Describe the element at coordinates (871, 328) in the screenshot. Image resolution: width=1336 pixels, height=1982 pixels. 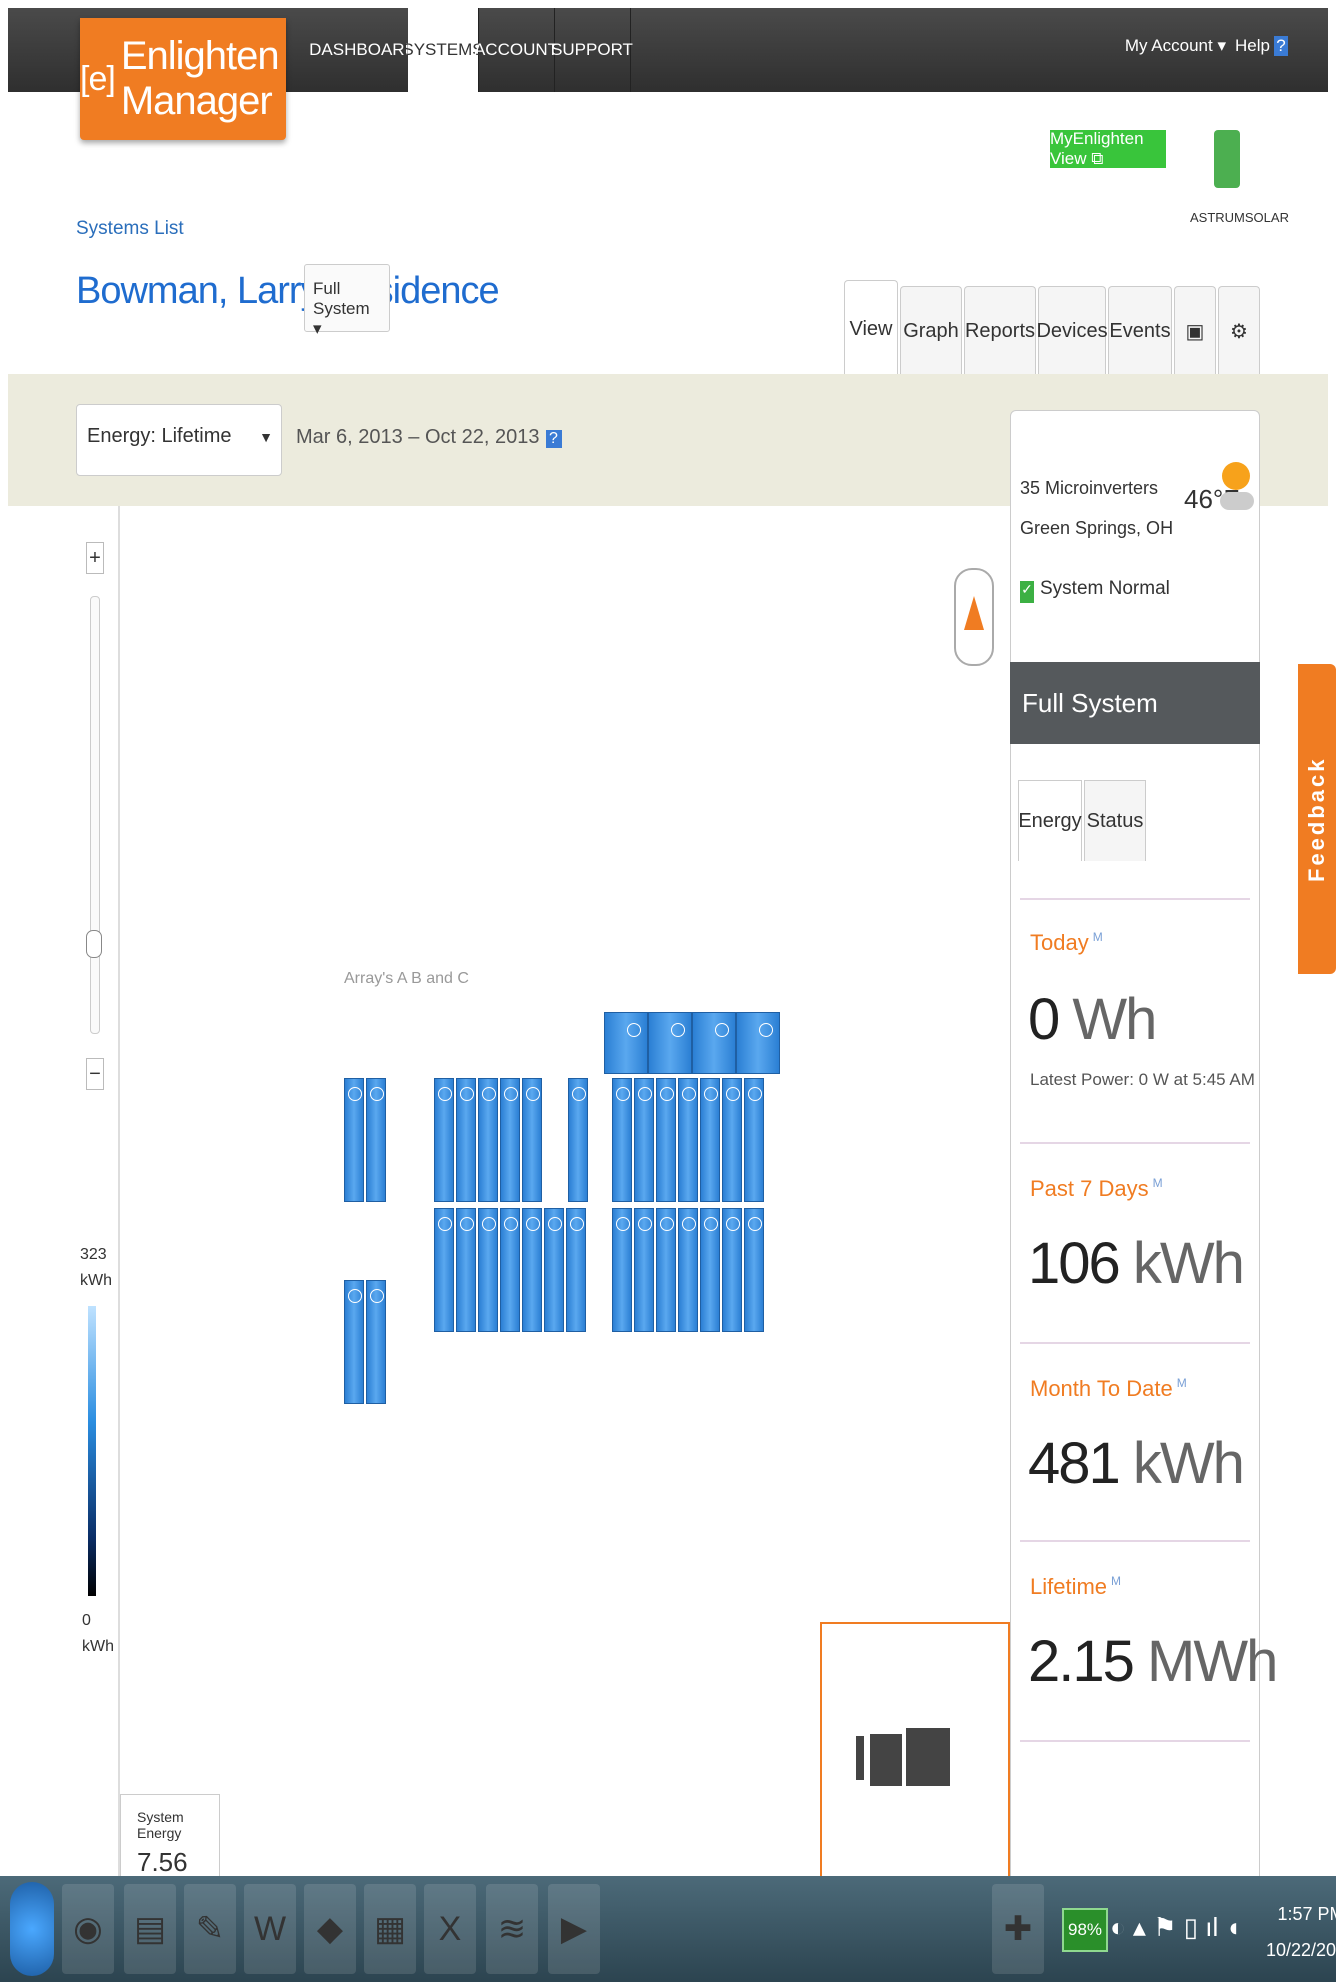
I see `tab-view: View` at that location.